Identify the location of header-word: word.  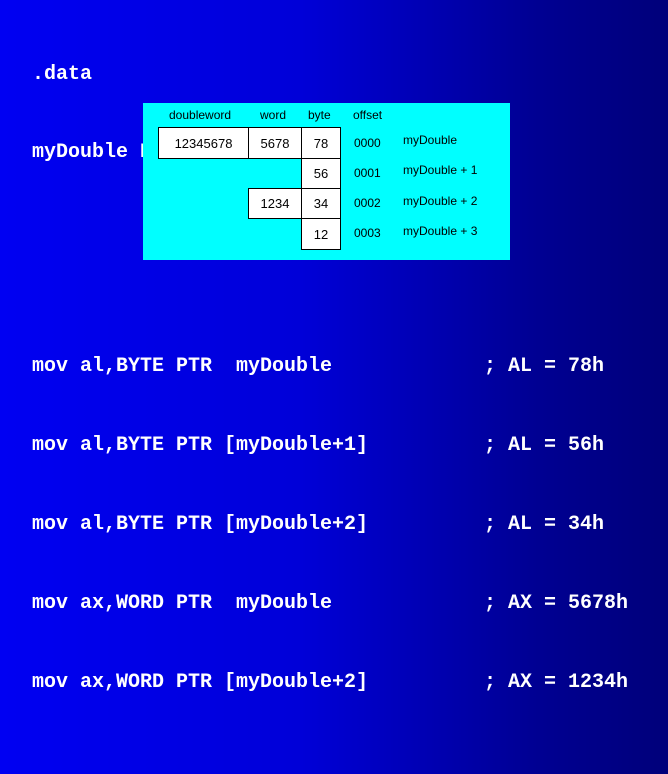
(273, 115).